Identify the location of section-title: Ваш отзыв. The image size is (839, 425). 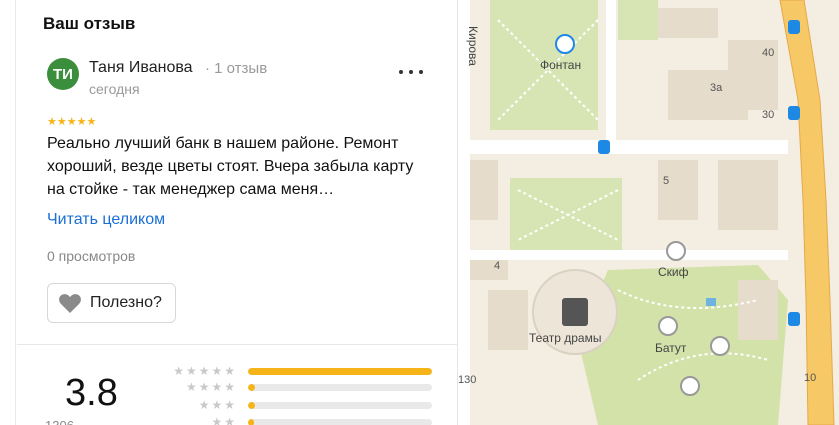
(89, 23).